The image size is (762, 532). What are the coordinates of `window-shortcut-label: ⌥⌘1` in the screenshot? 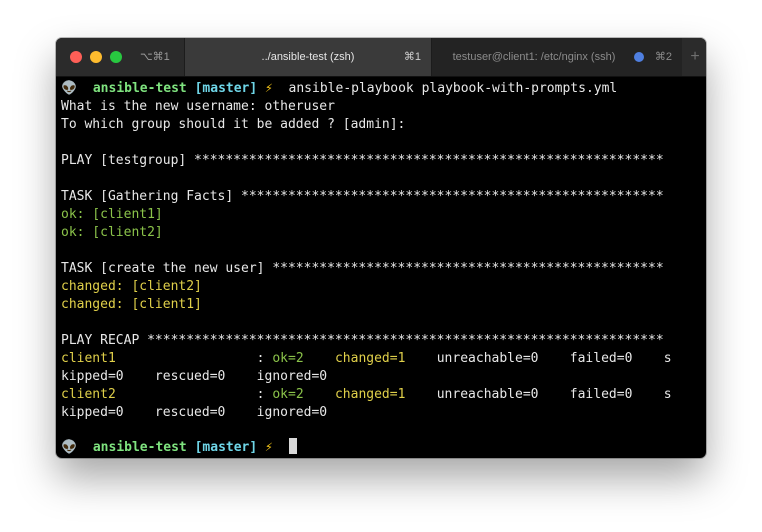 It's located at (155, 57).